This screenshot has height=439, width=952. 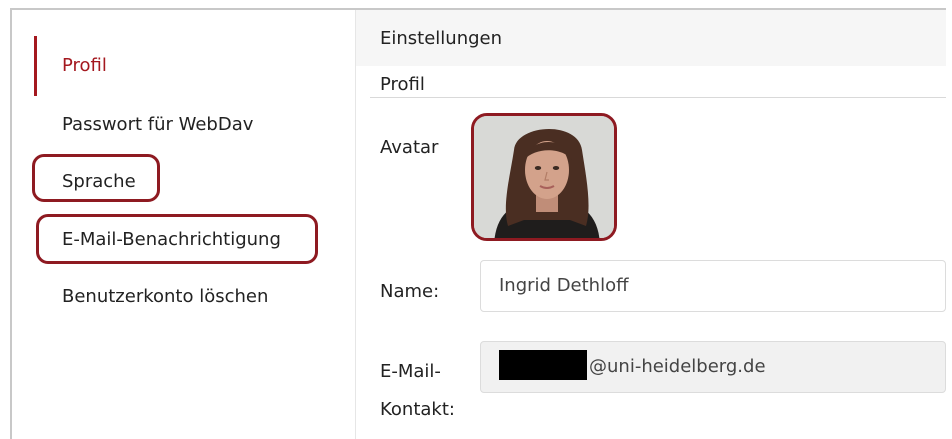 What do you see at coordinates (410, 291) in the screenshot?
I see `name-label: Name:` at bounding box center [410, 291].